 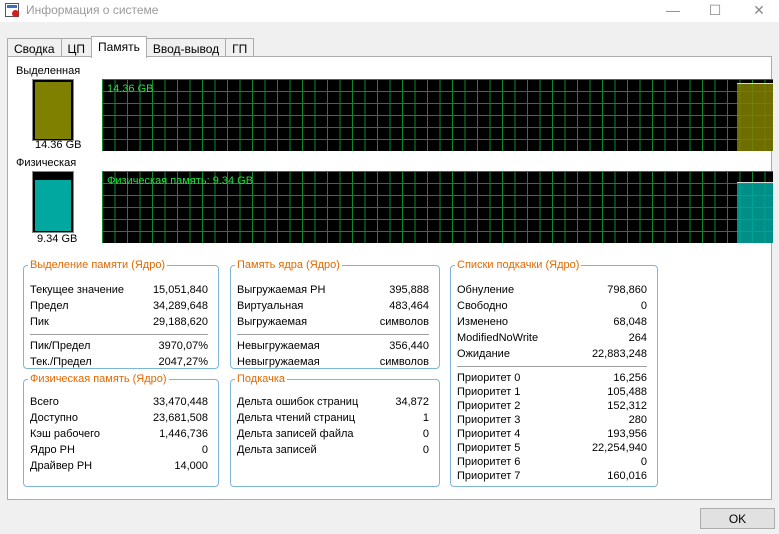 I want to click on minimize-button: —, so click(x=673, y=10).